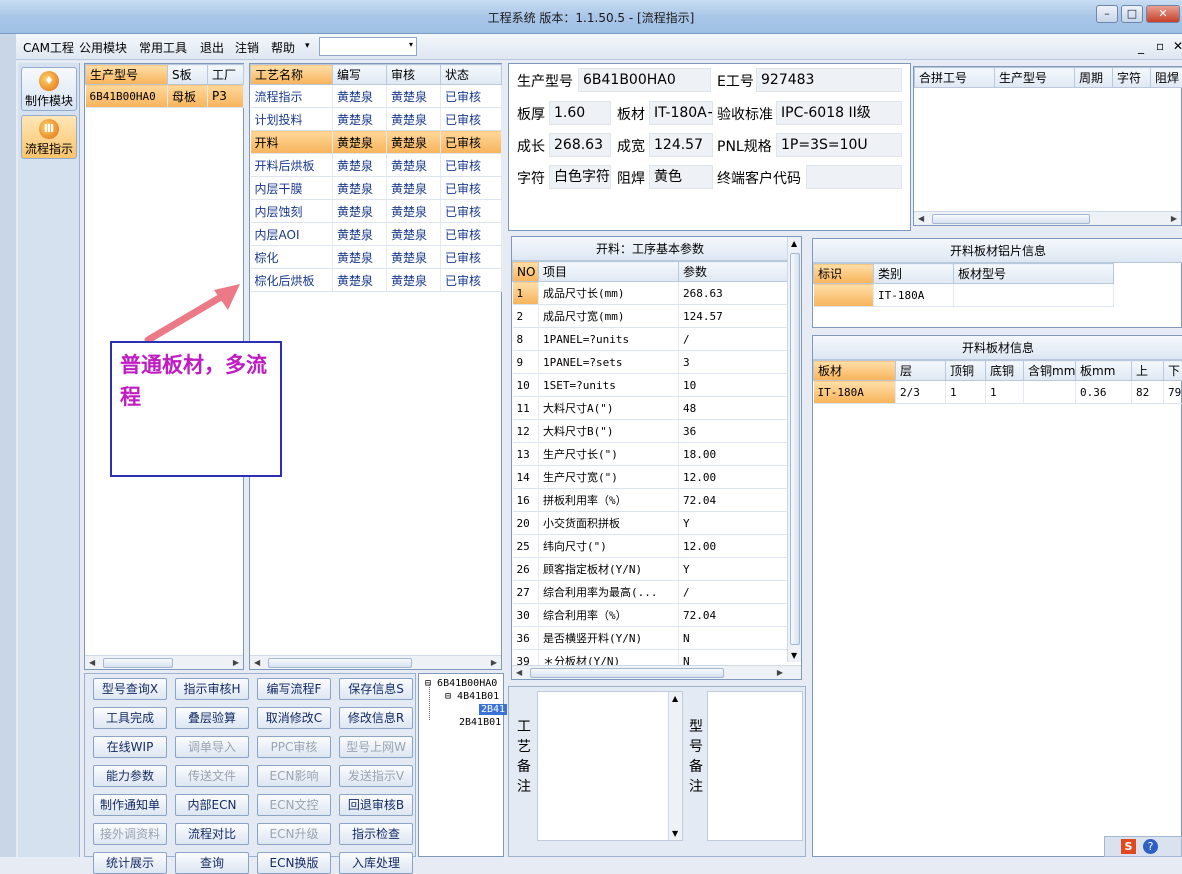 This screenshot has height=874, width=1182. I want to click on col-header: NO, so click(526, 272).